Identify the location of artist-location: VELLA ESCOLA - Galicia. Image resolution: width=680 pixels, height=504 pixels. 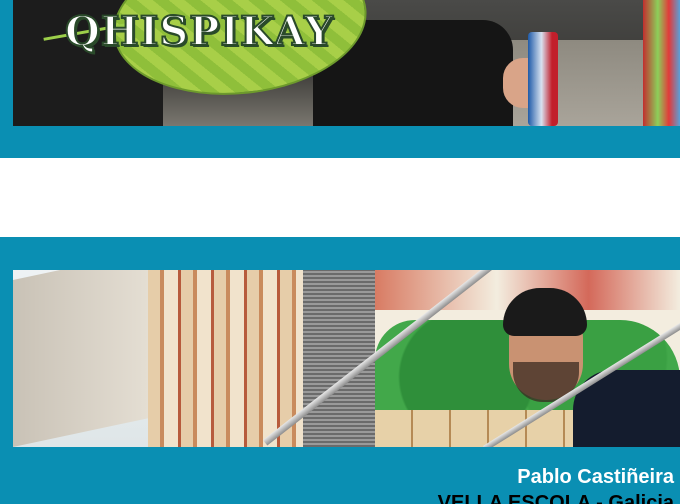
(555, 498).